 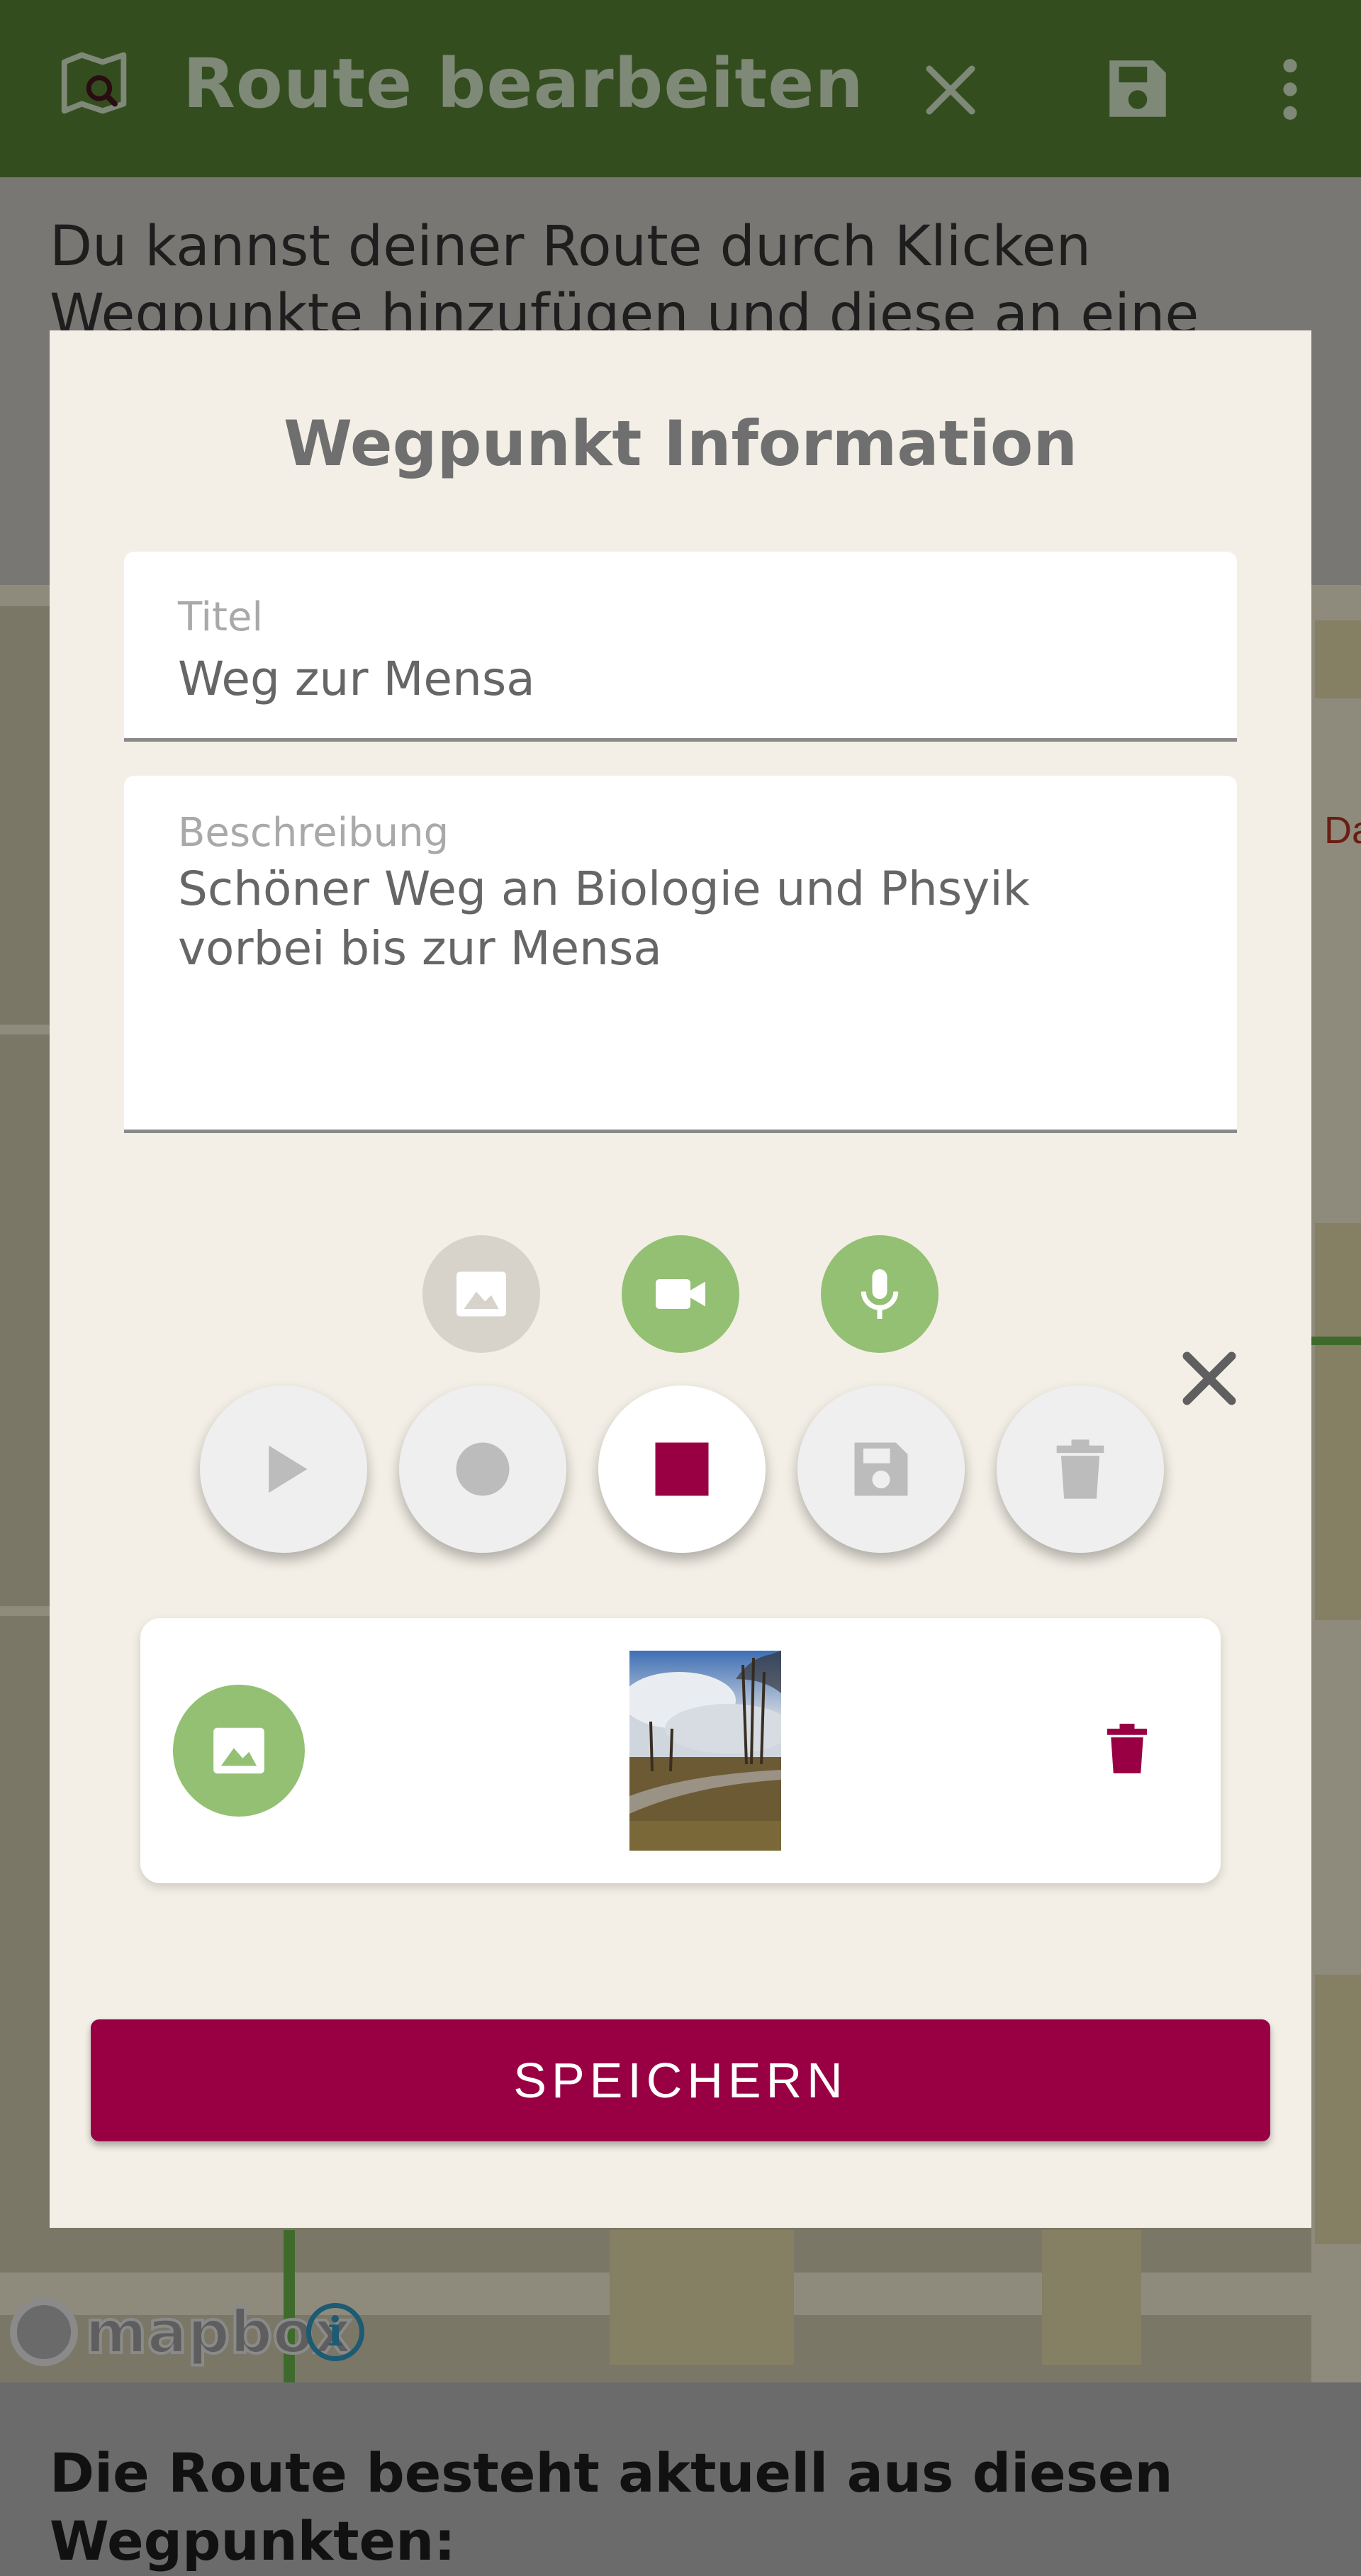 I want to click on attachment-thumbnail, so click(x=705, y=1751).